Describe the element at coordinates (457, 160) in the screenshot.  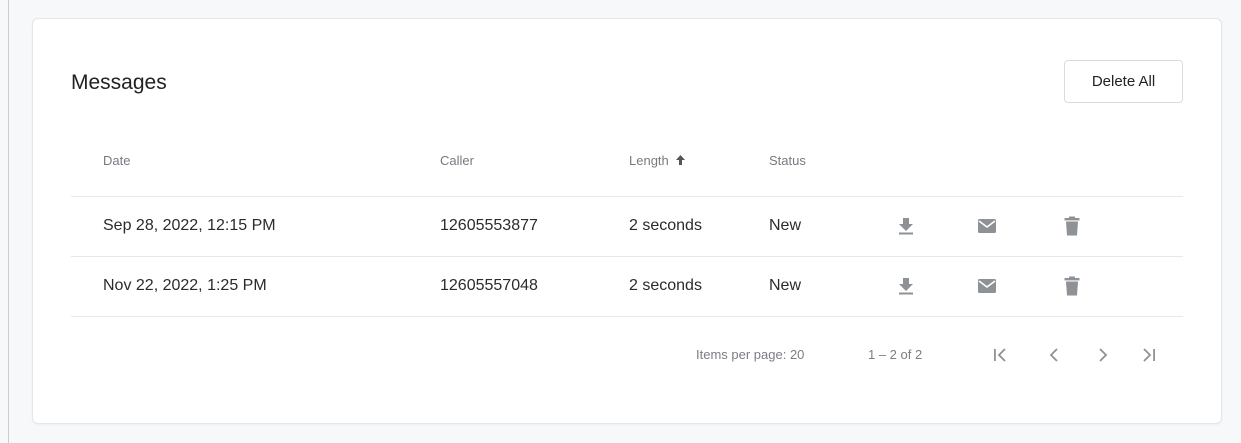
I see `column-header-caller: Caller` at that location.